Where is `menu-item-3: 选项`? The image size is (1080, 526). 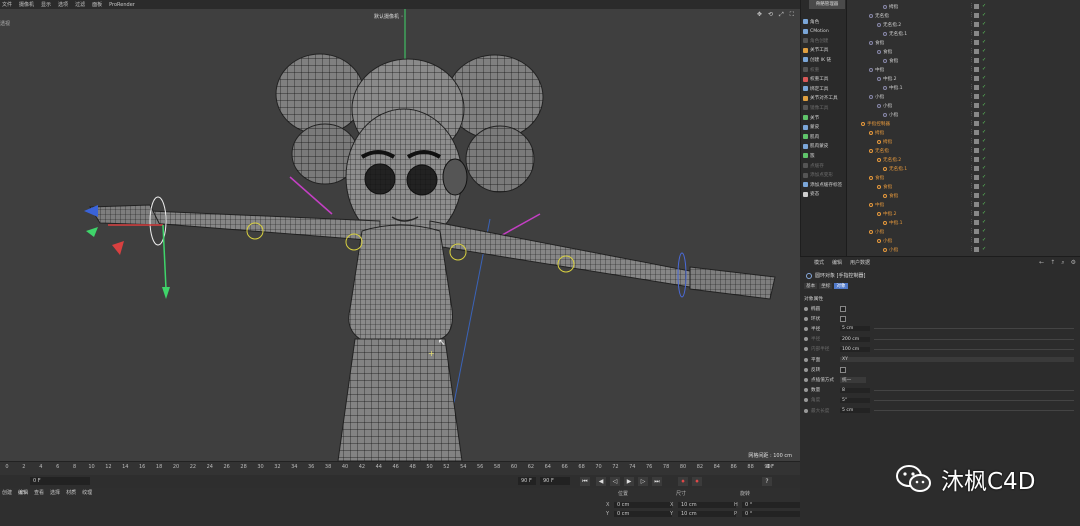 menu-item-3: 选项 is located at coordinates (63, 4).